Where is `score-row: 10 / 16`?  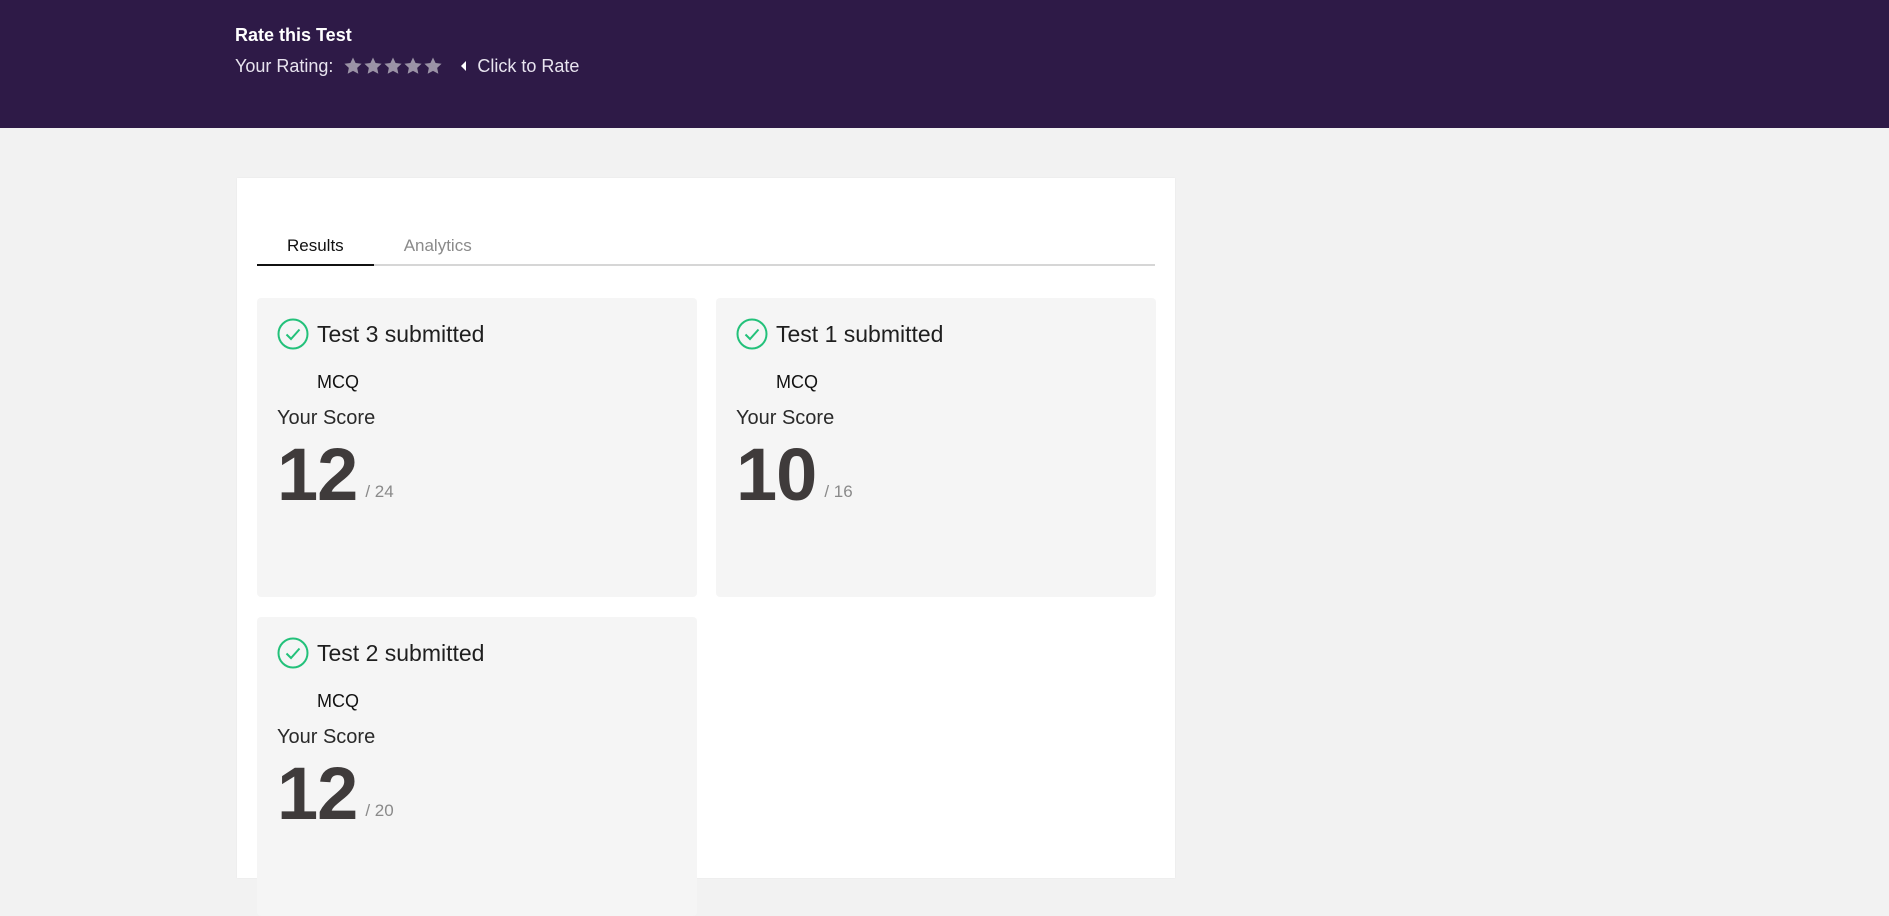 score-row: 10 / 16 is located at coordinates (794, 475).